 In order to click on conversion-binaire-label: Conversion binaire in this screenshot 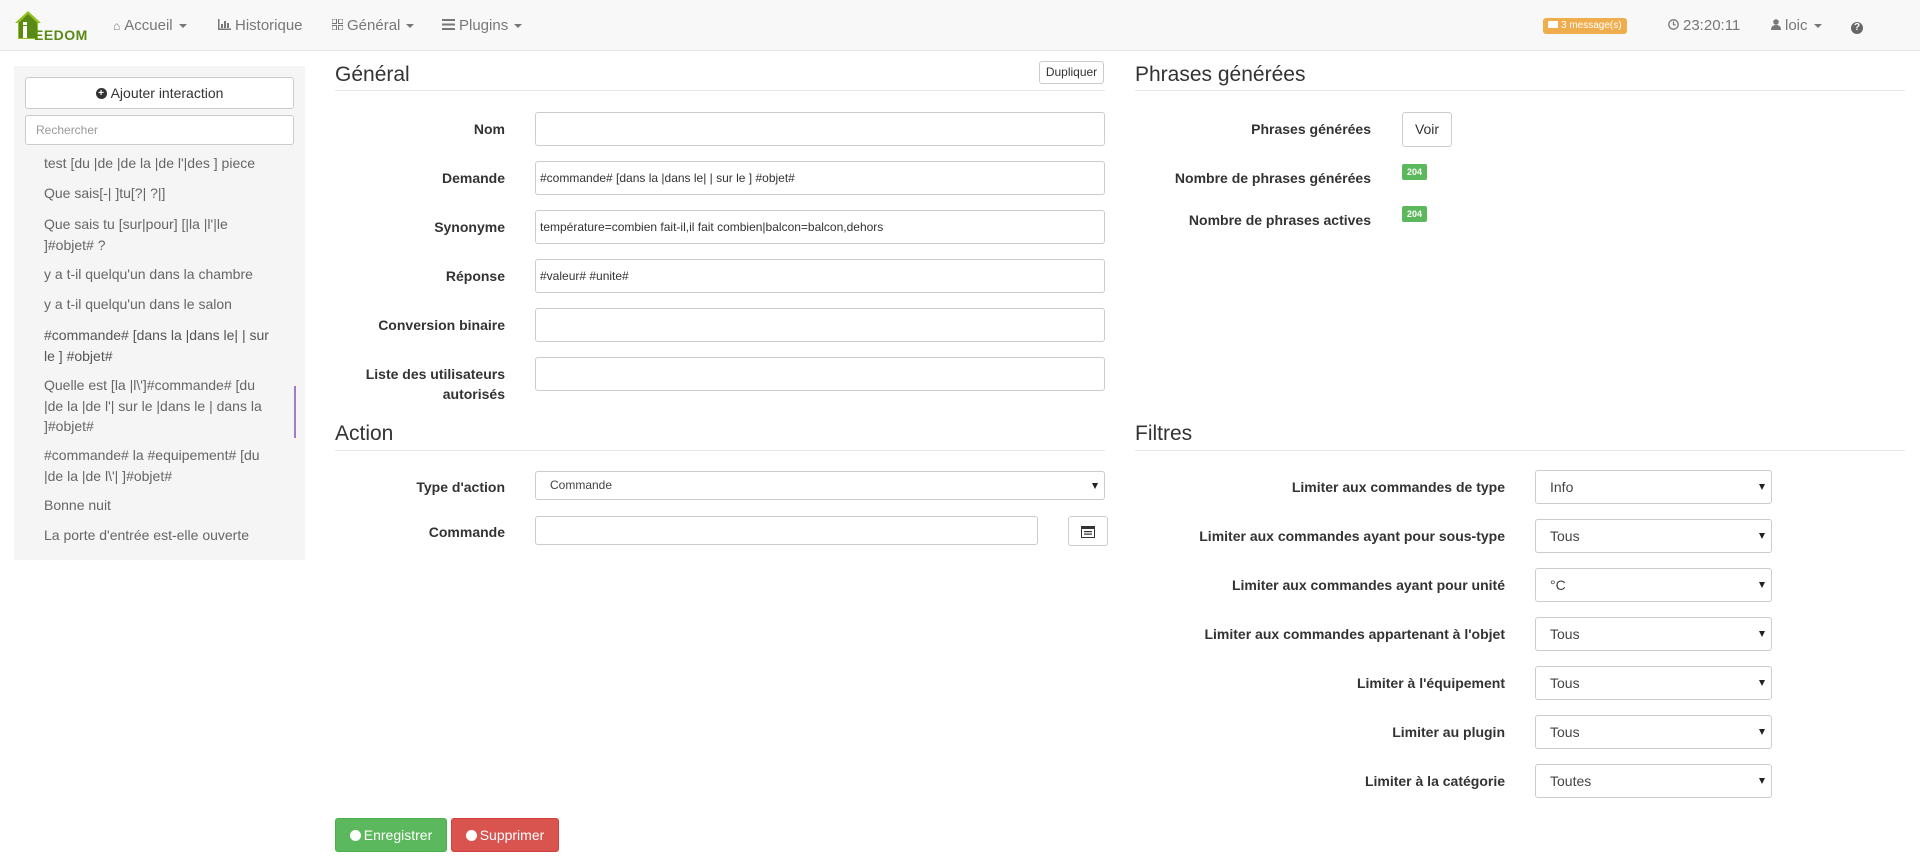, I will do `click(441, 325)`.